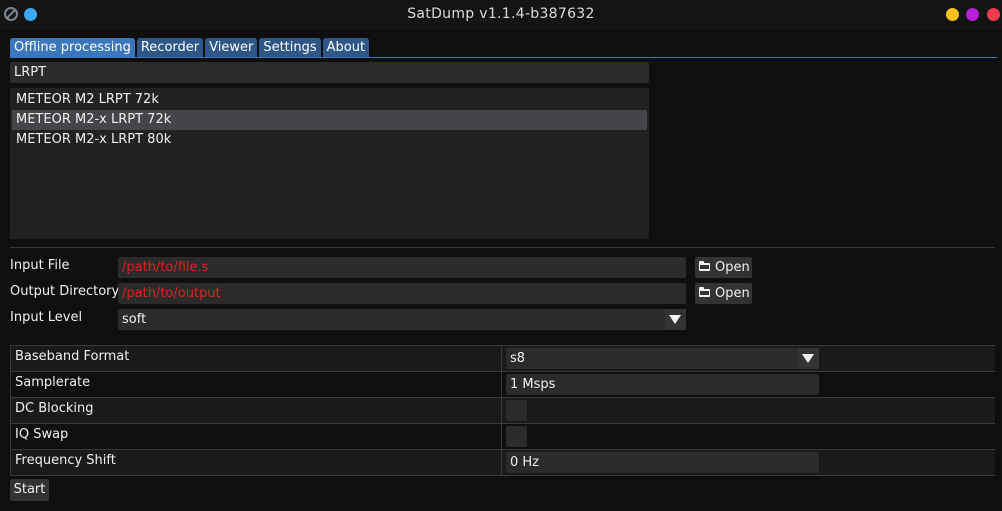 The image size is (1002, 511). I want to click on tab-recorder: Recorder, so click(170, 47).